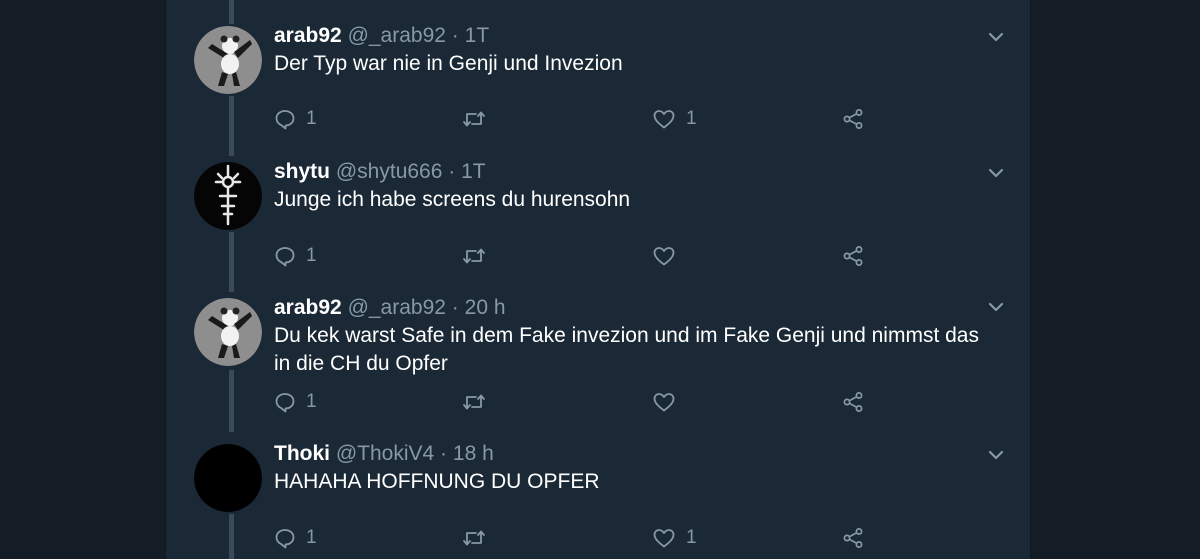 The image size is (1200, 559). I want to click on right-margin, so click(1115, 279).